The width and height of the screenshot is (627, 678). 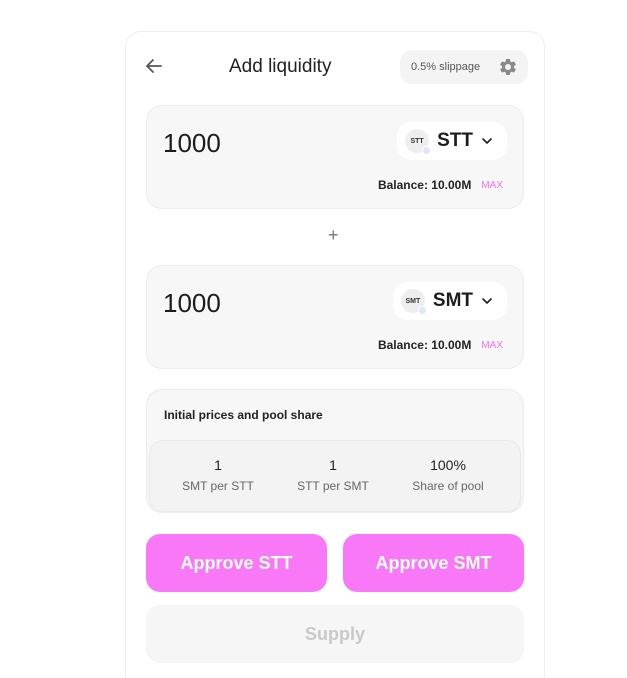 I want to click on token-b-amount-input: 1000, so click(x=192, y=303).